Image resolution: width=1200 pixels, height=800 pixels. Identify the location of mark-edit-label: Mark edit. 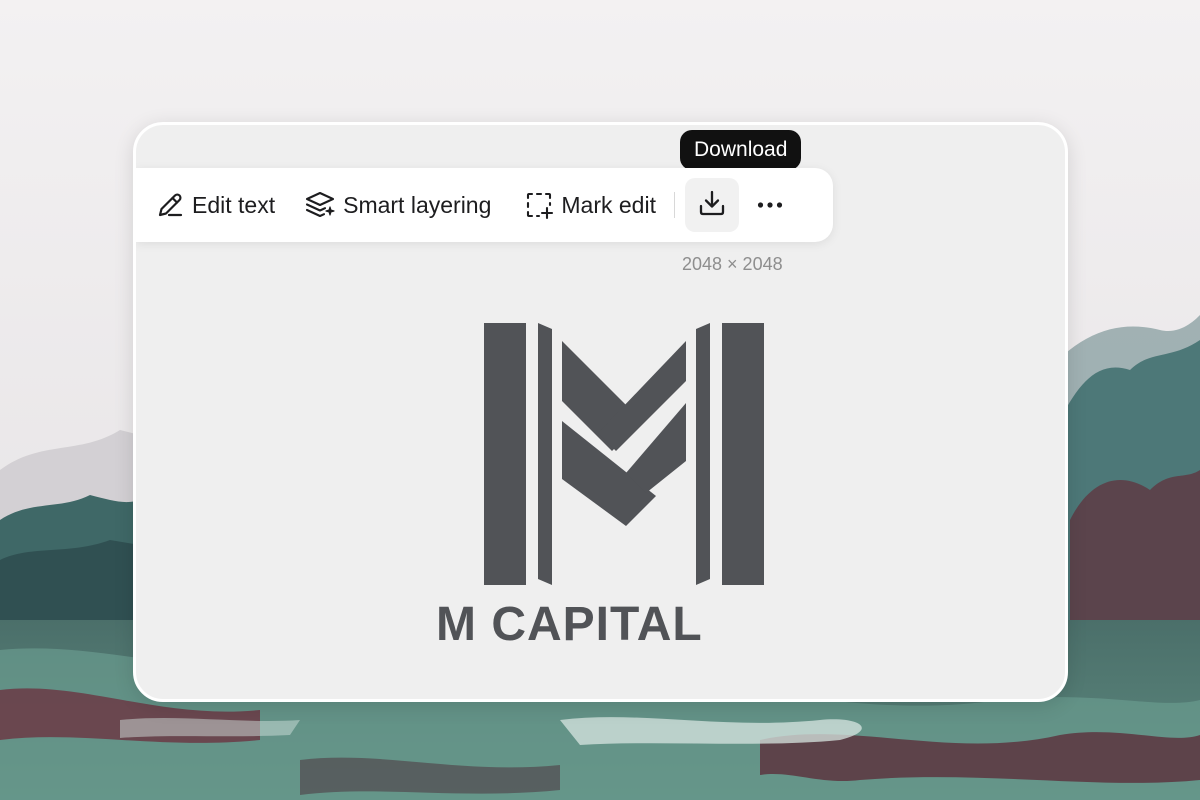
(608, 204).